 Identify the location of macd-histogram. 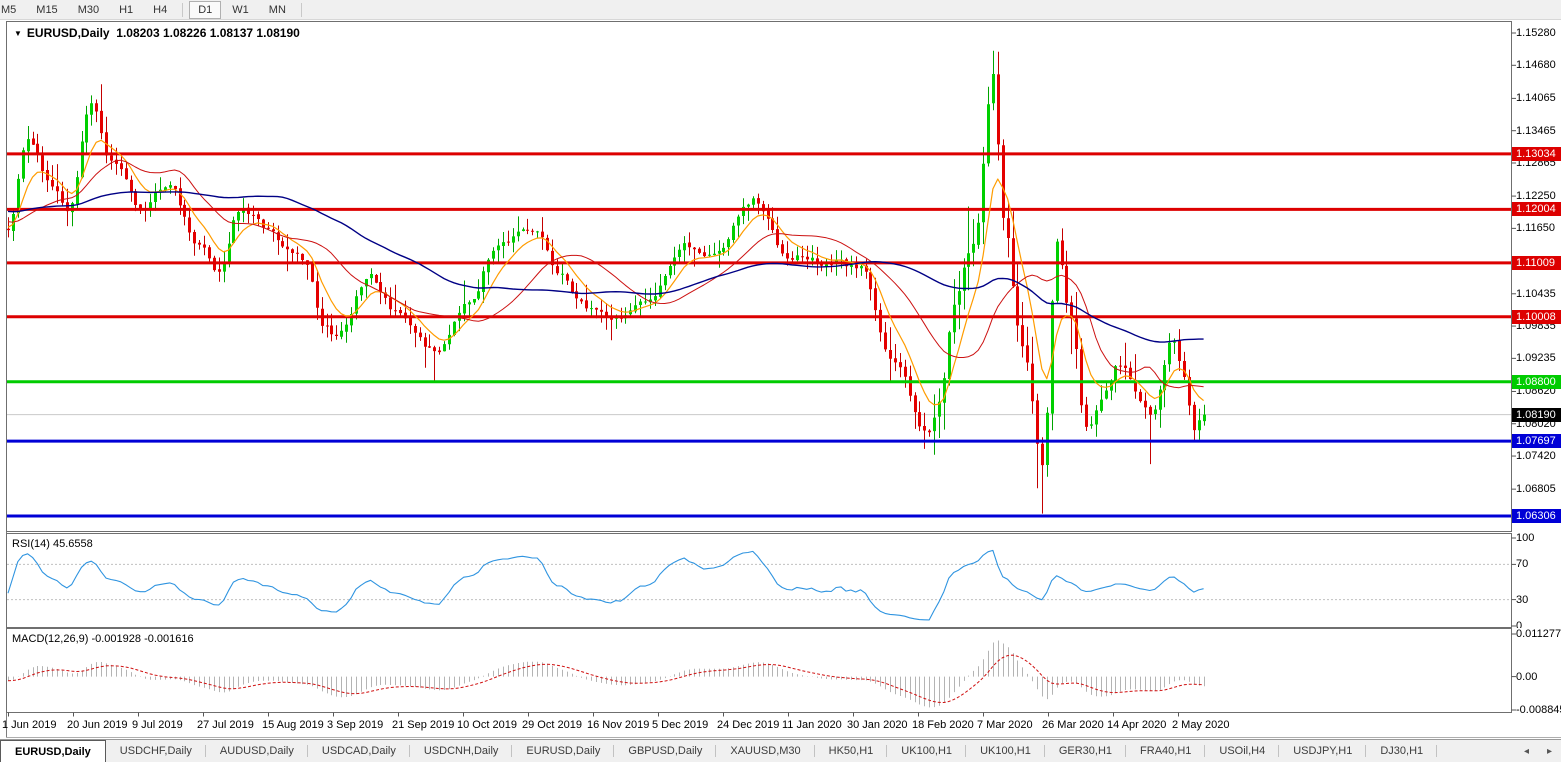
(606, 674).